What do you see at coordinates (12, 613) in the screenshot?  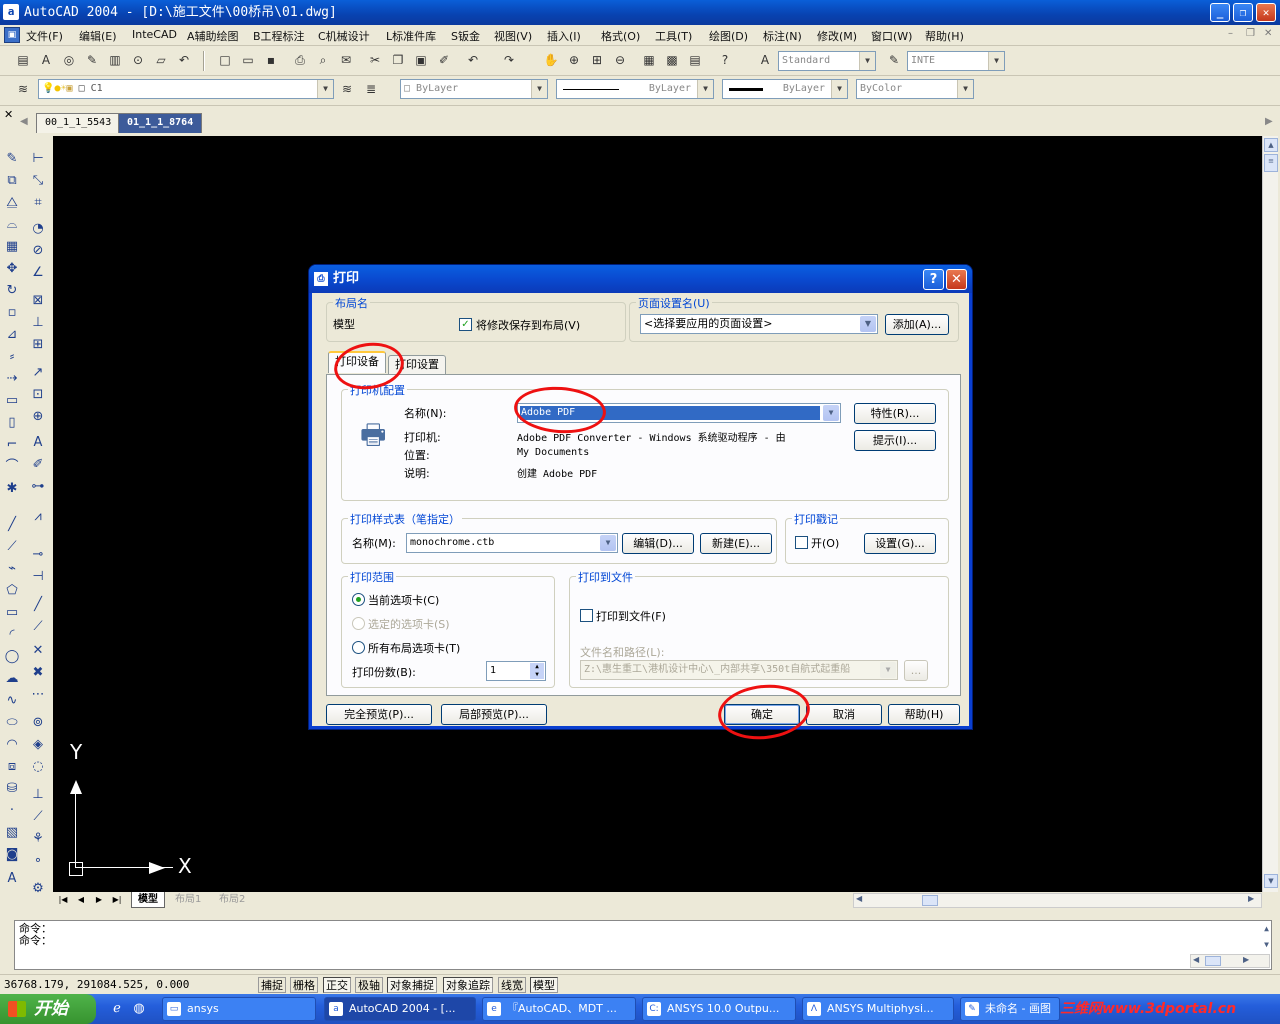 I see `rectangle-icon: ▭` at bounding box center [12, 613].